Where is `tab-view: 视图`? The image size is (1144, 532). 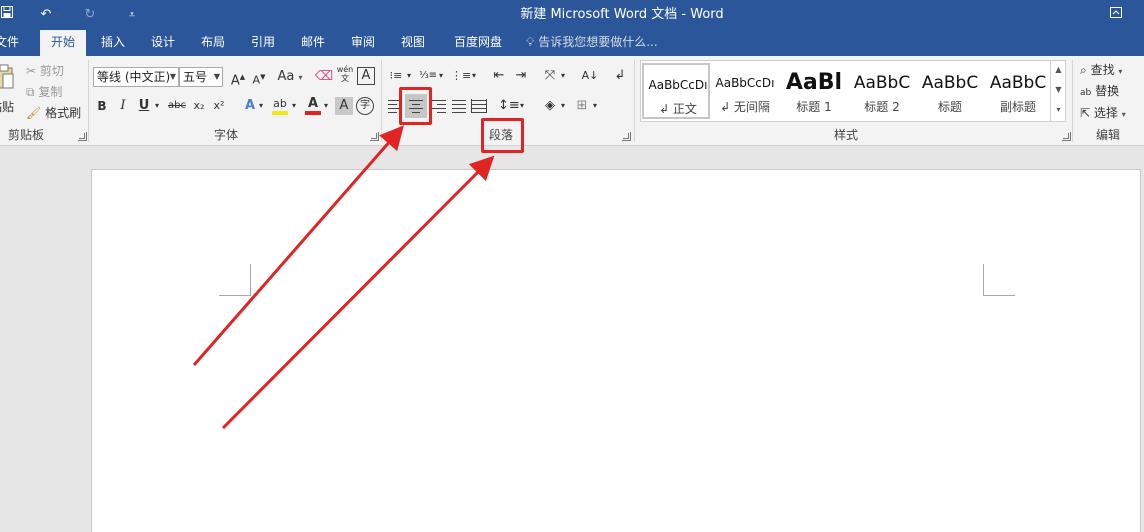
tab-view: 视图 is located at coordinates (413, 43).